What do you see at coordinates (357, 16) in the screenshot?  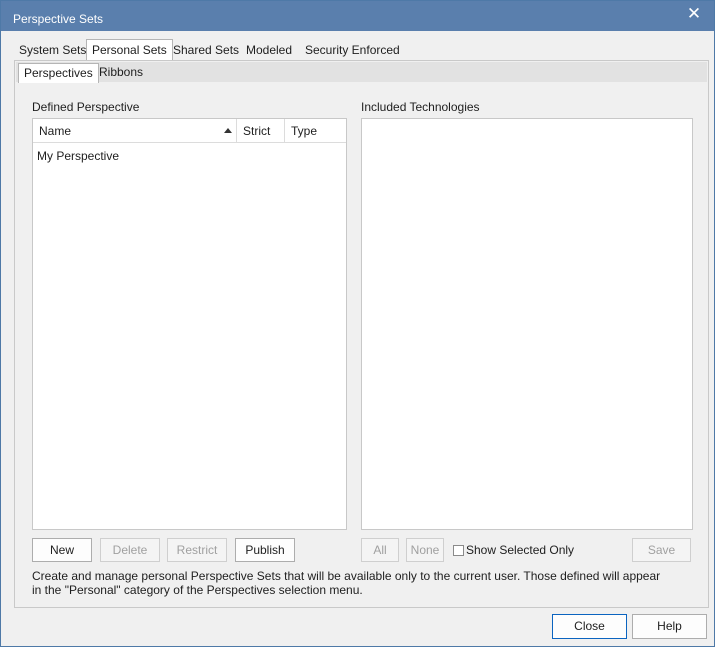 I see `title-bar: Perspective Sets ✕` at bounding box center [357, 16].